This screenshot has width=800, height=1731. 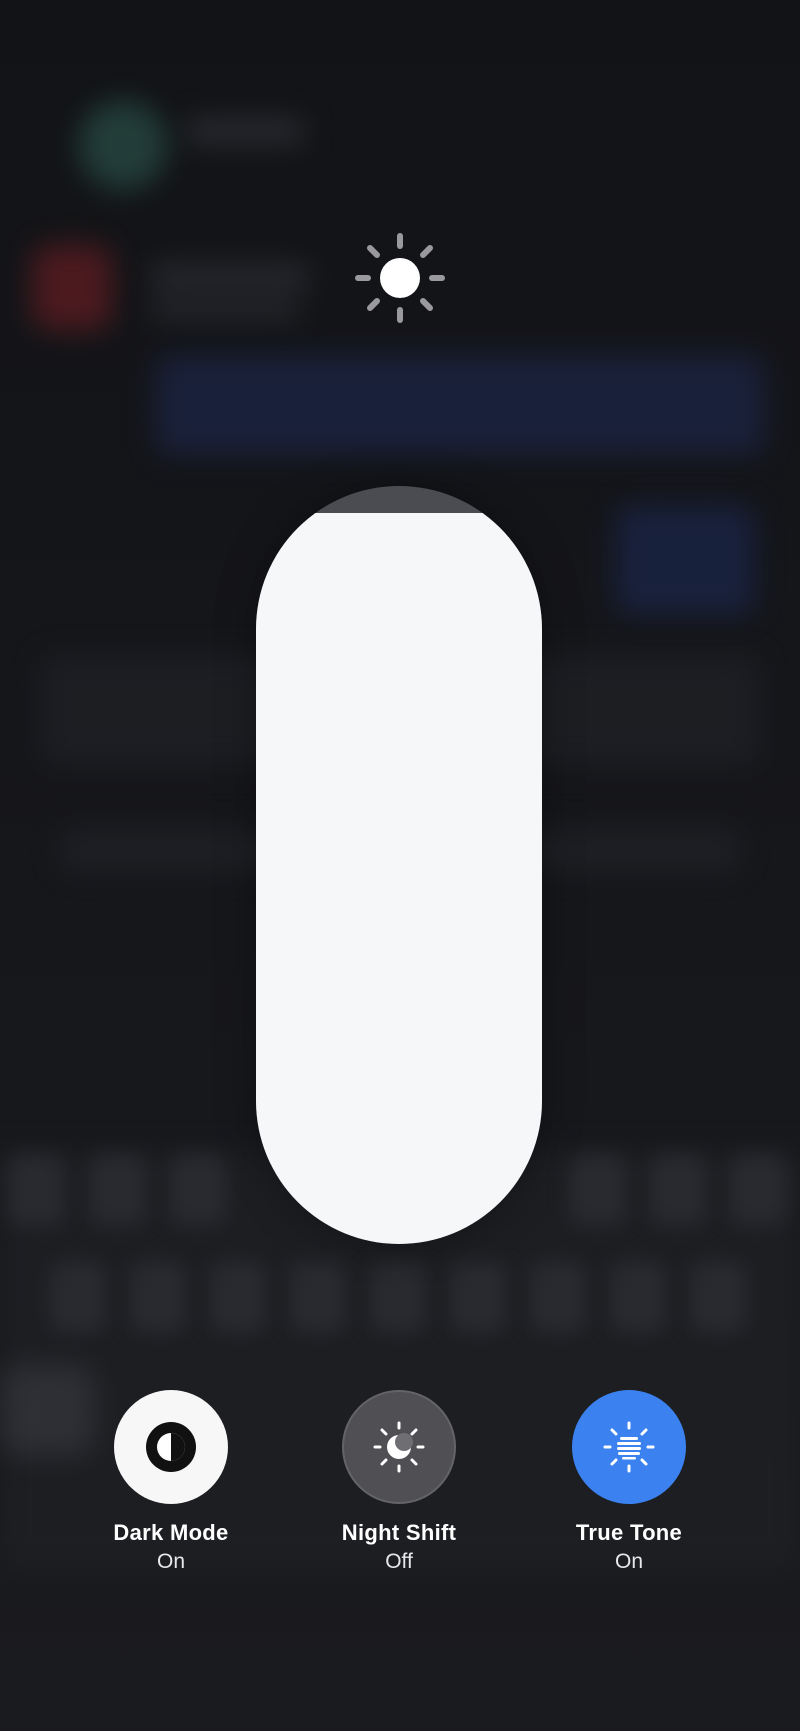 I want to click on night-shift-button, so click(x=399, y=1447).